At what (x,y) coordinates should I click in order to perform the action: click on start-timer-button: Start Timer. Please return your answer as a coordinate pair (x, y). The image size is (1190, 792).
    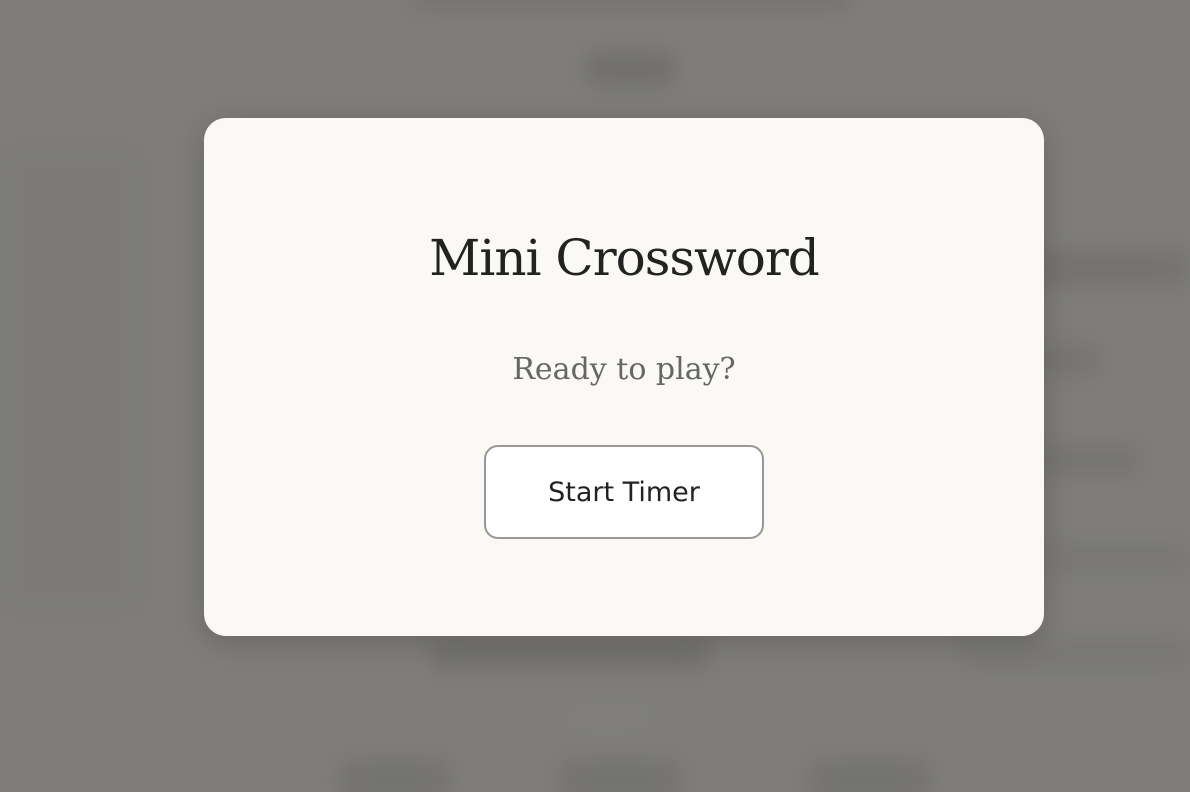
    Looking at the image, I should click on (624, 492).